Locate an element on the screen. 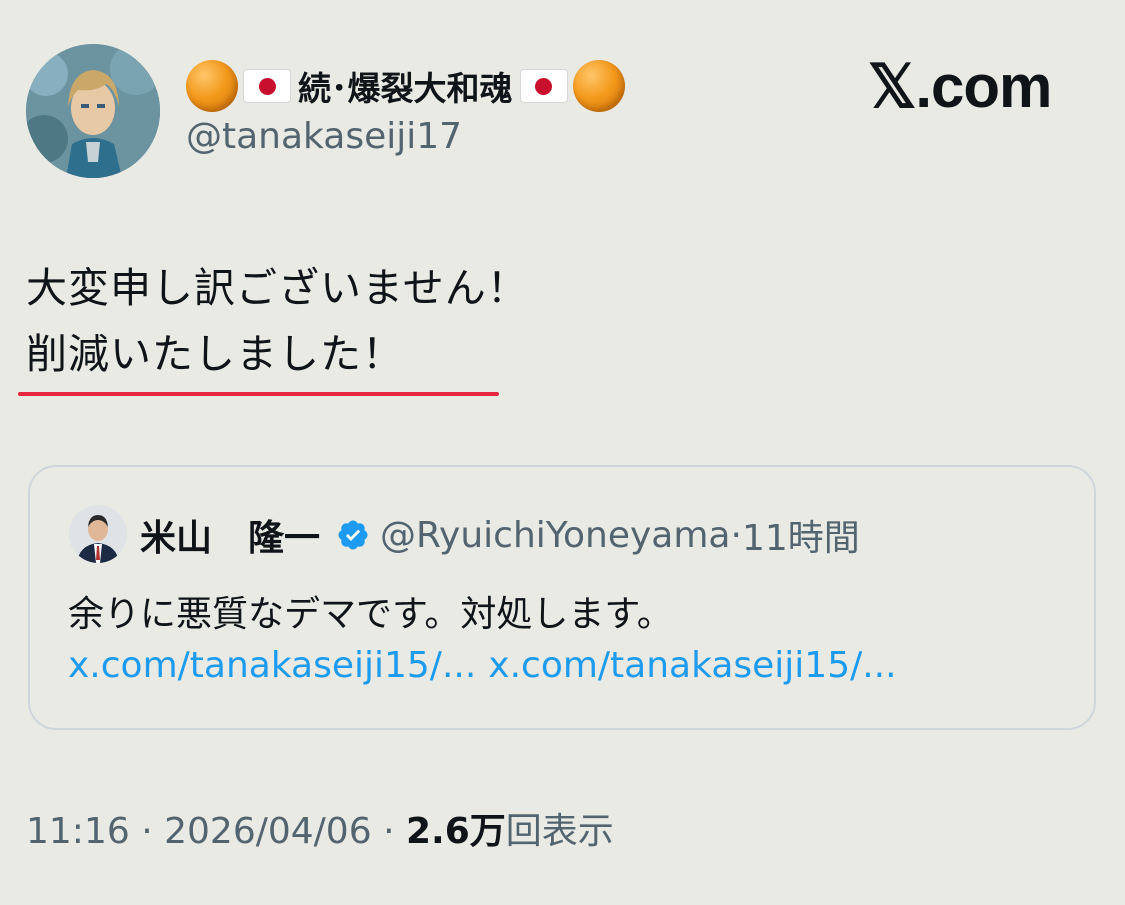  author-handle: @tanakaseiji17 is located at coordinates (324, 136).